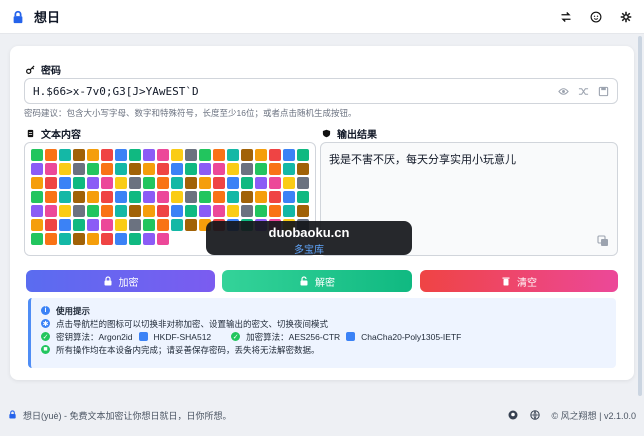 The height and width of the screenshot is (436, 644). What do you see at coordinates (45, 349) in the screenshot?
I see `lock-small-icon: ■` at bounding box center [45, 349].